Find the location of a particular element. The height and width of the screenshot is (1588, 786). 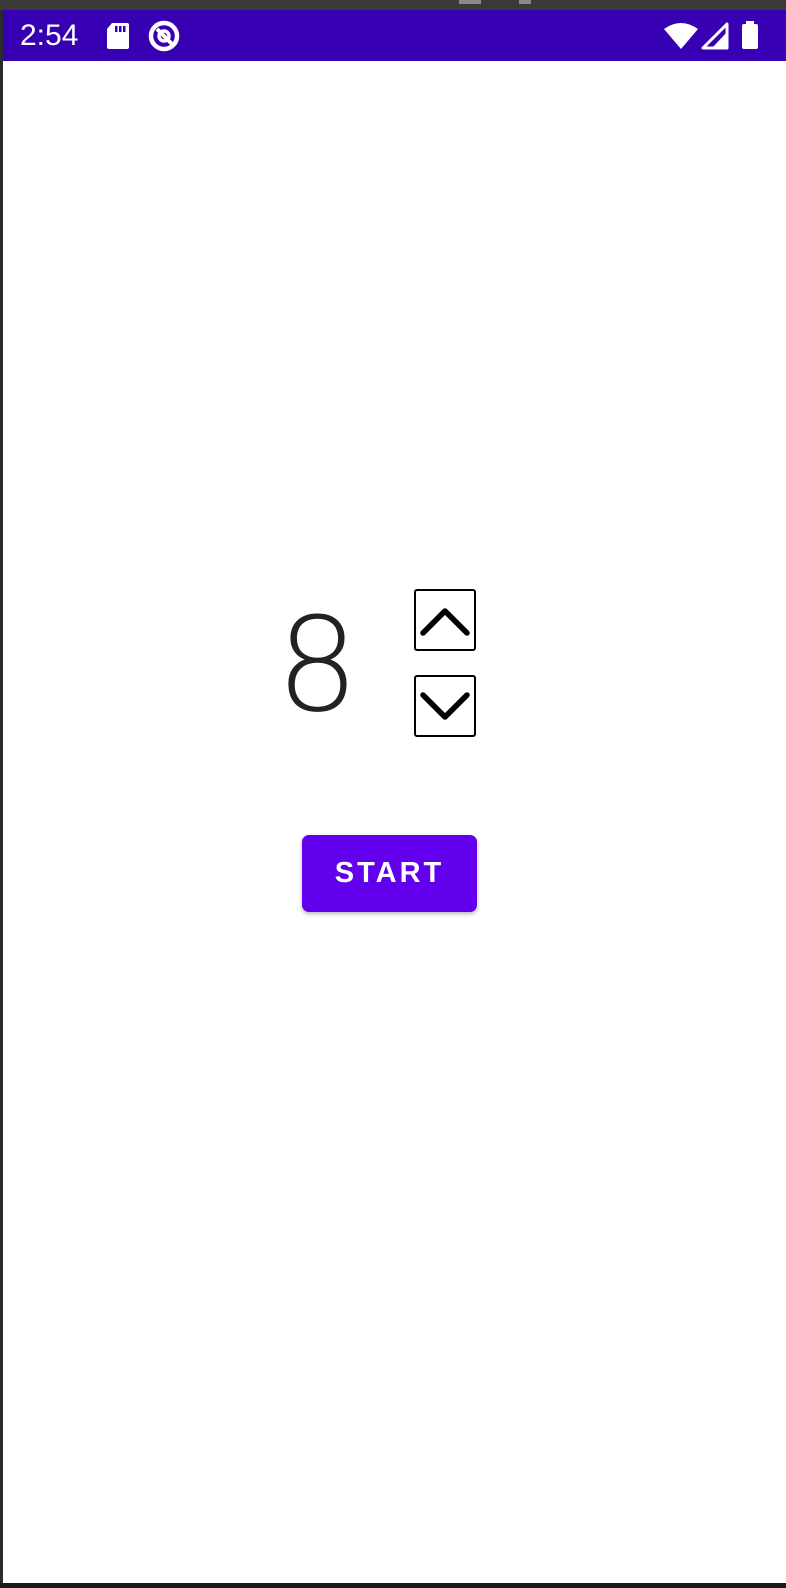

status-time: 2:54 is located at coordinates (49, 35).